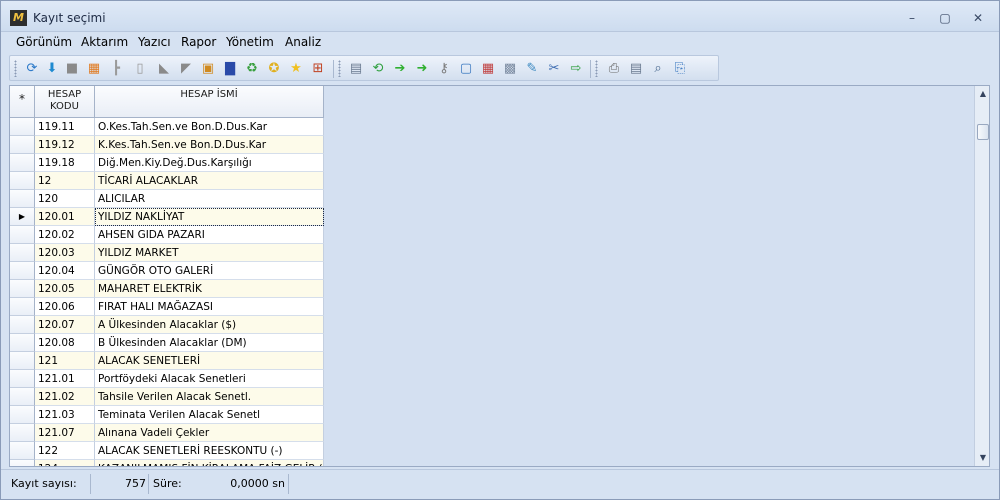  I want to click on row-indicator: ▶, so click(22, 217).